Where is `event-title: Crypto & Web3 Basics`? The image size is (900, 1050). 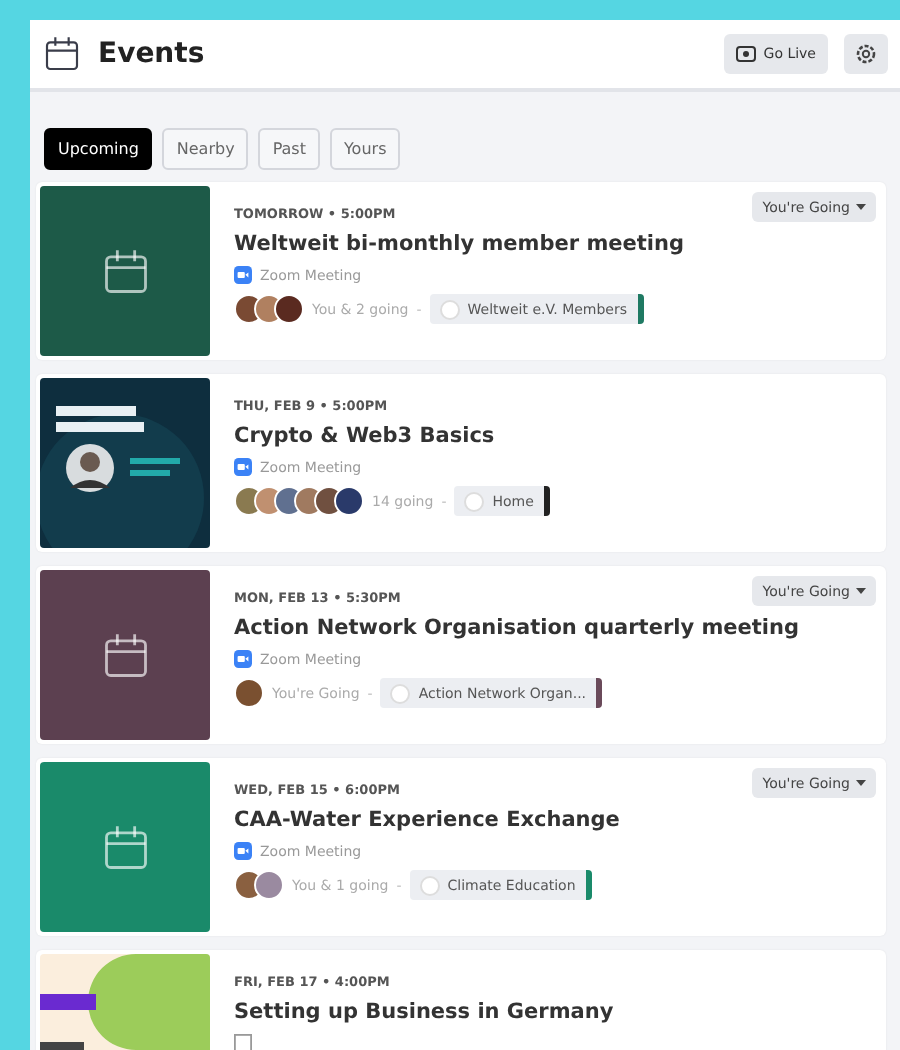 event-title: Crypto & Web3 Basics is located at coordinates (364, 436).